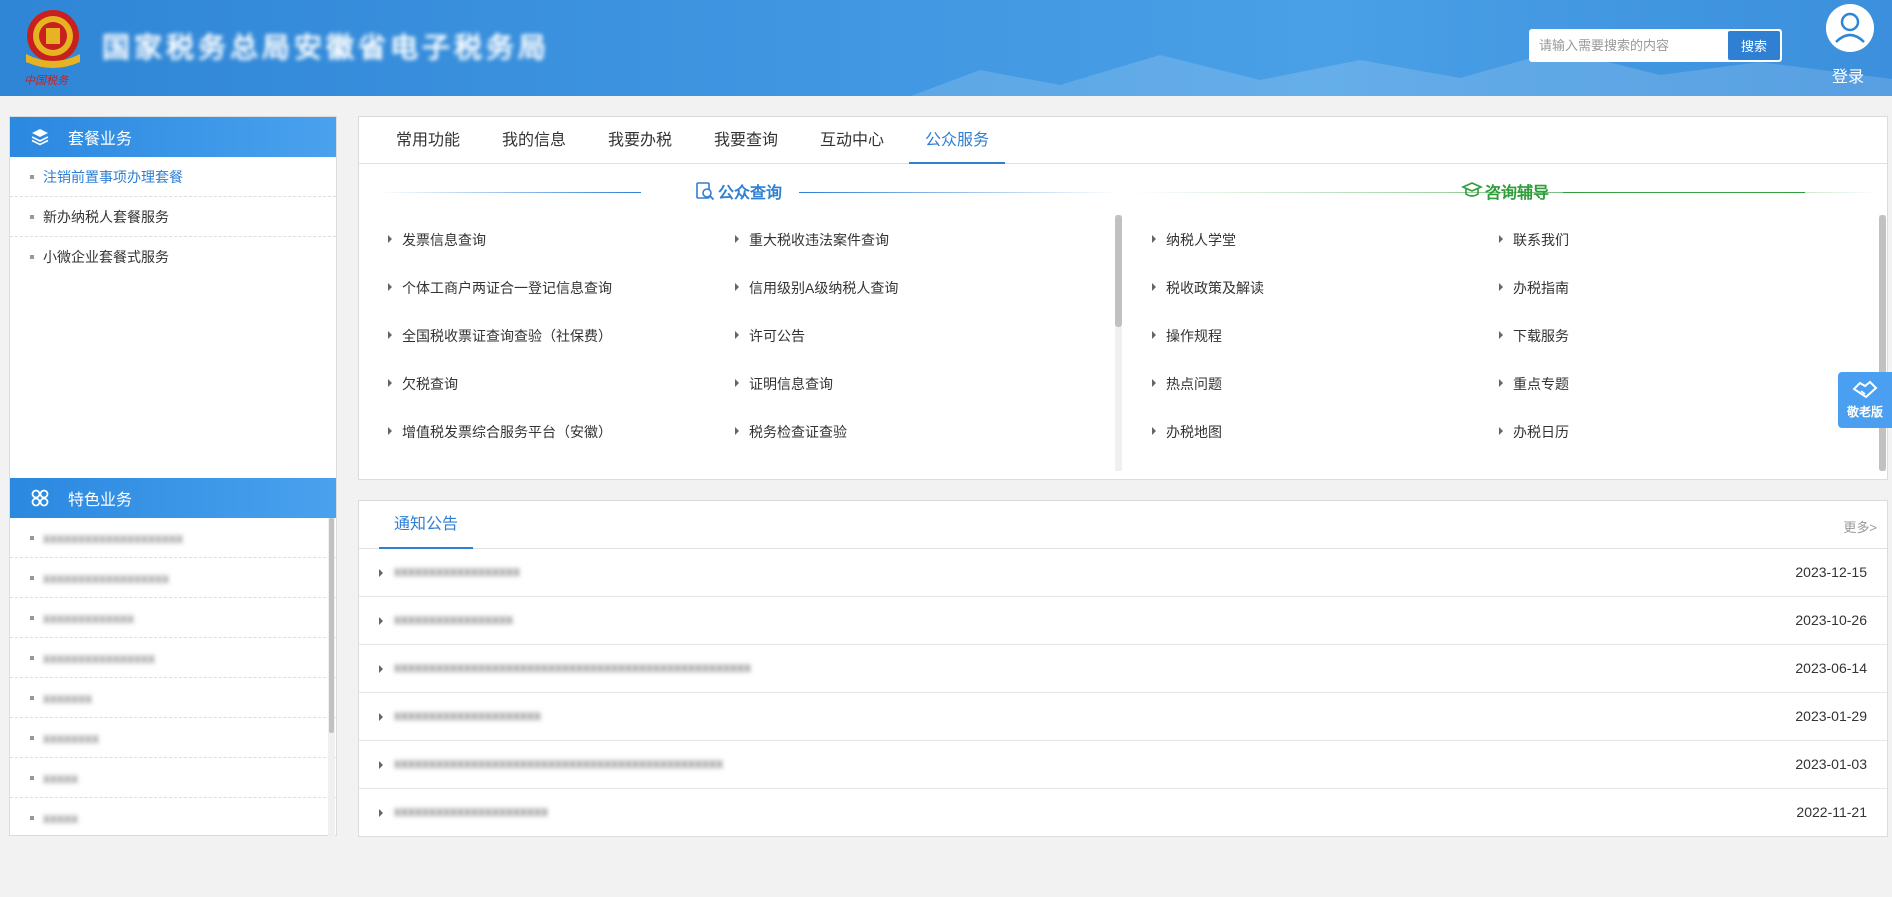  Describe the element at coordinates (534, 140) in the screenshot. I see `tab-my-info: 我的信息` at that location.